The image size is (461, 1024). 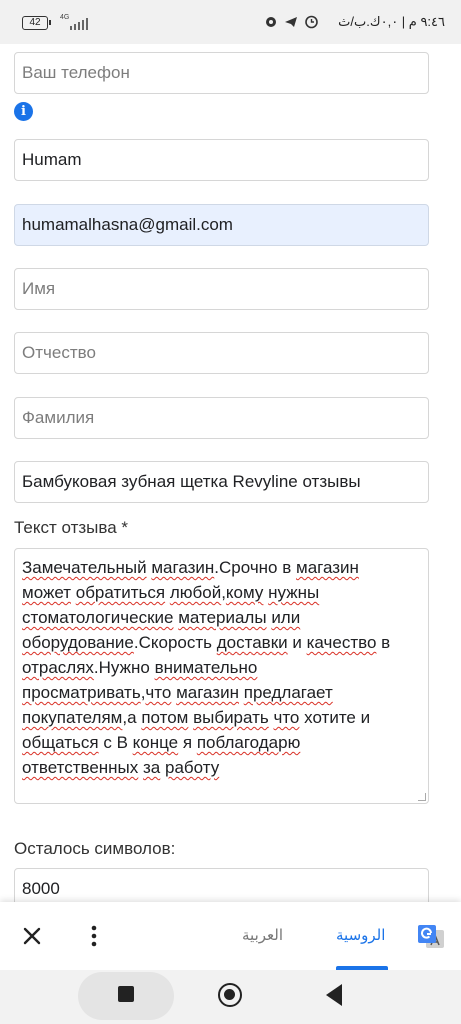 I want to click on back-triangle-icon, so click(x=334, y=995).